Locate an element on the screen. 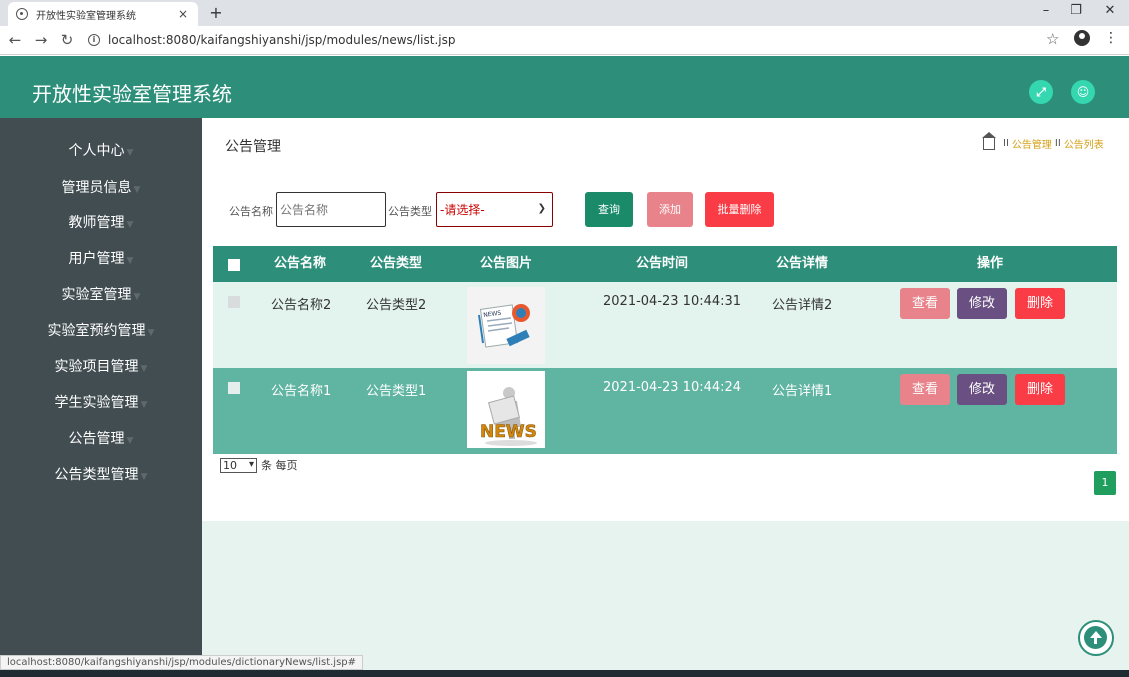 The height and width of the screenshot is (677, 1129). sidebar-item-label: 公告管理 is located at coordinates (96, 439).